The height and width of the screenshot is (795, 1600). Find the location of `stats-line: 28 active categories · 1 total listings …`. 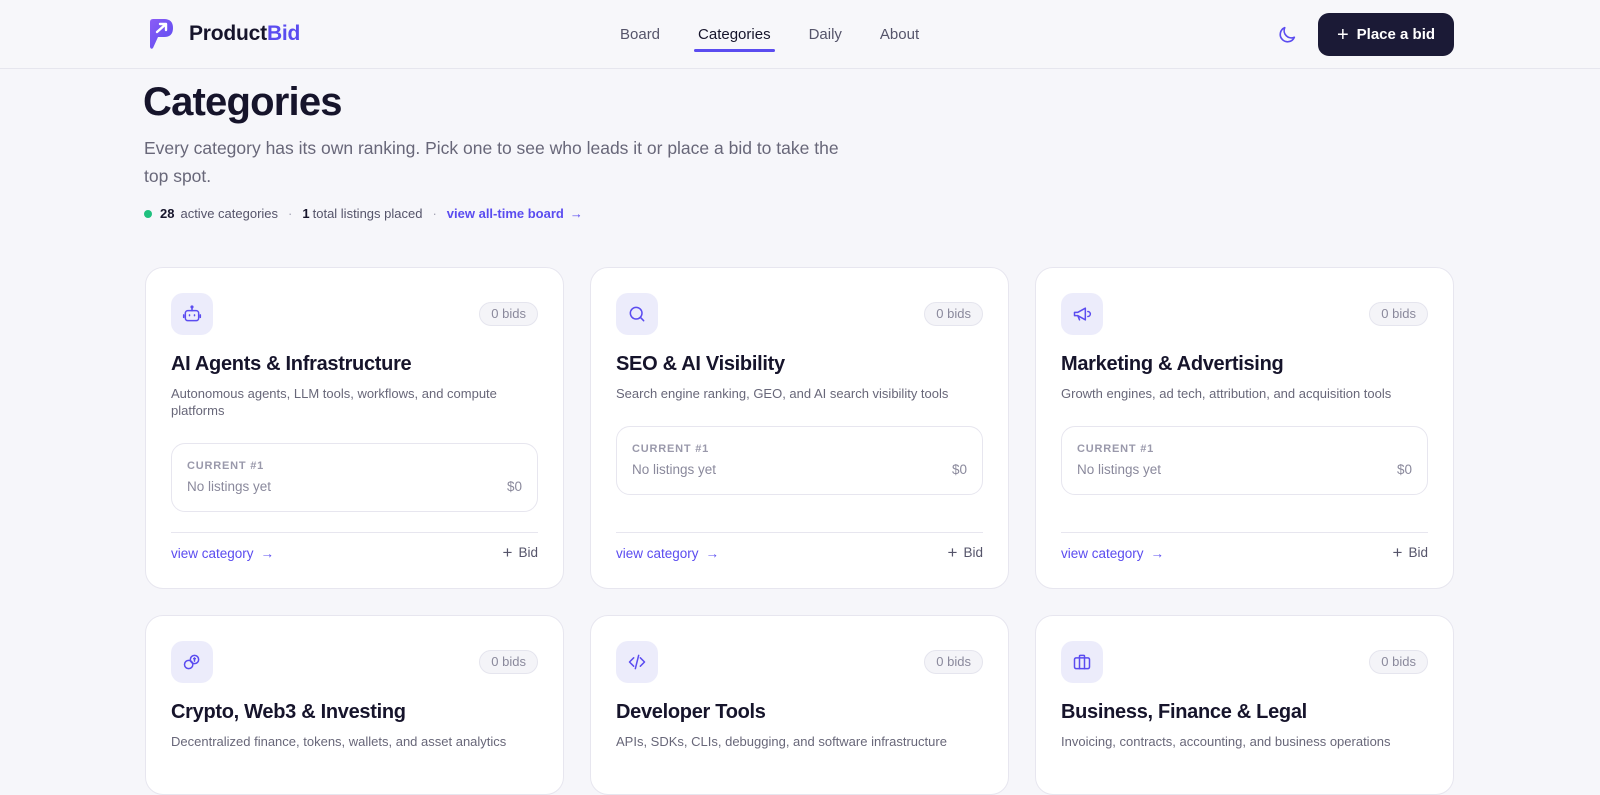

stats-line: 28 active categories · 1 total listings … is located at coordinates (363, 213).